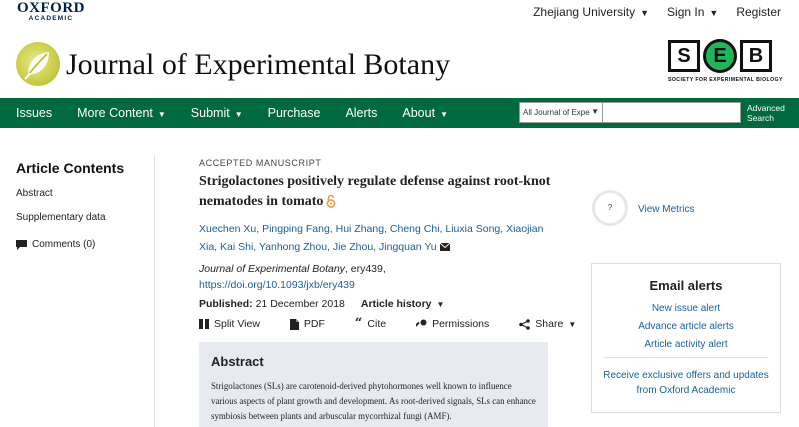 This screenshot has width=799, height=427. What do you see at coordinates (358, 323) in the screenshot?
I see `quote-icon: “` at bounding box center [358, 323].